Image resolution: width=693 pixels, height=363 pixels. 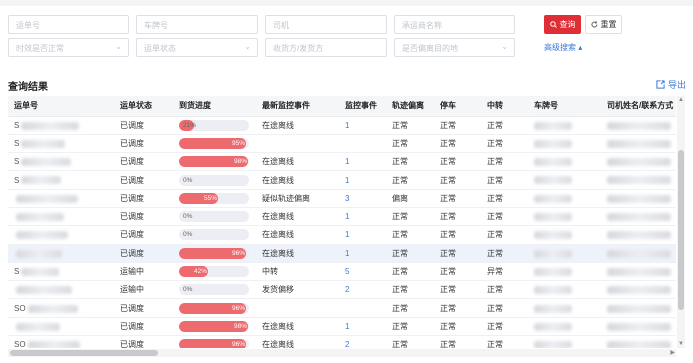 What do you see at coordinates (214, 180) in the screenshot?
I see `progress-bar: 0%` at bounding box center [214, 180].